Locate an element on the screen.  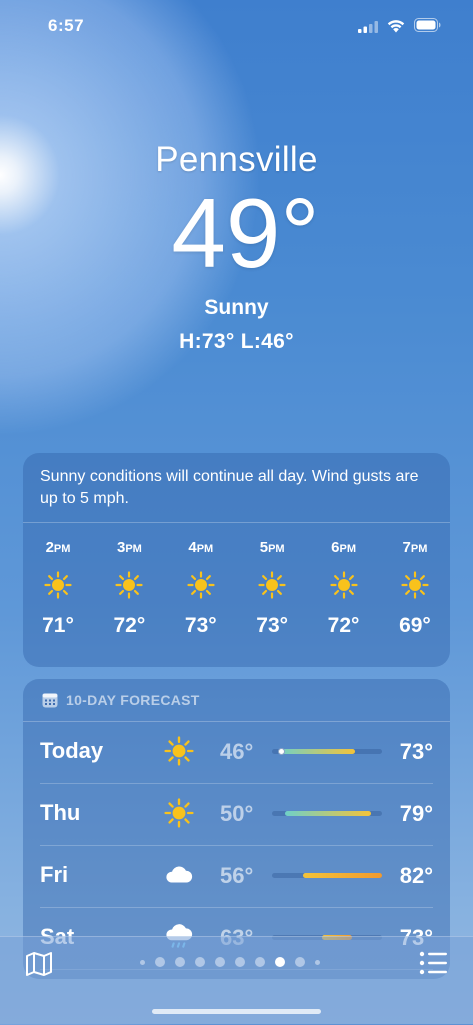
forecast-low: 50° is located at coordinates (237, 813).